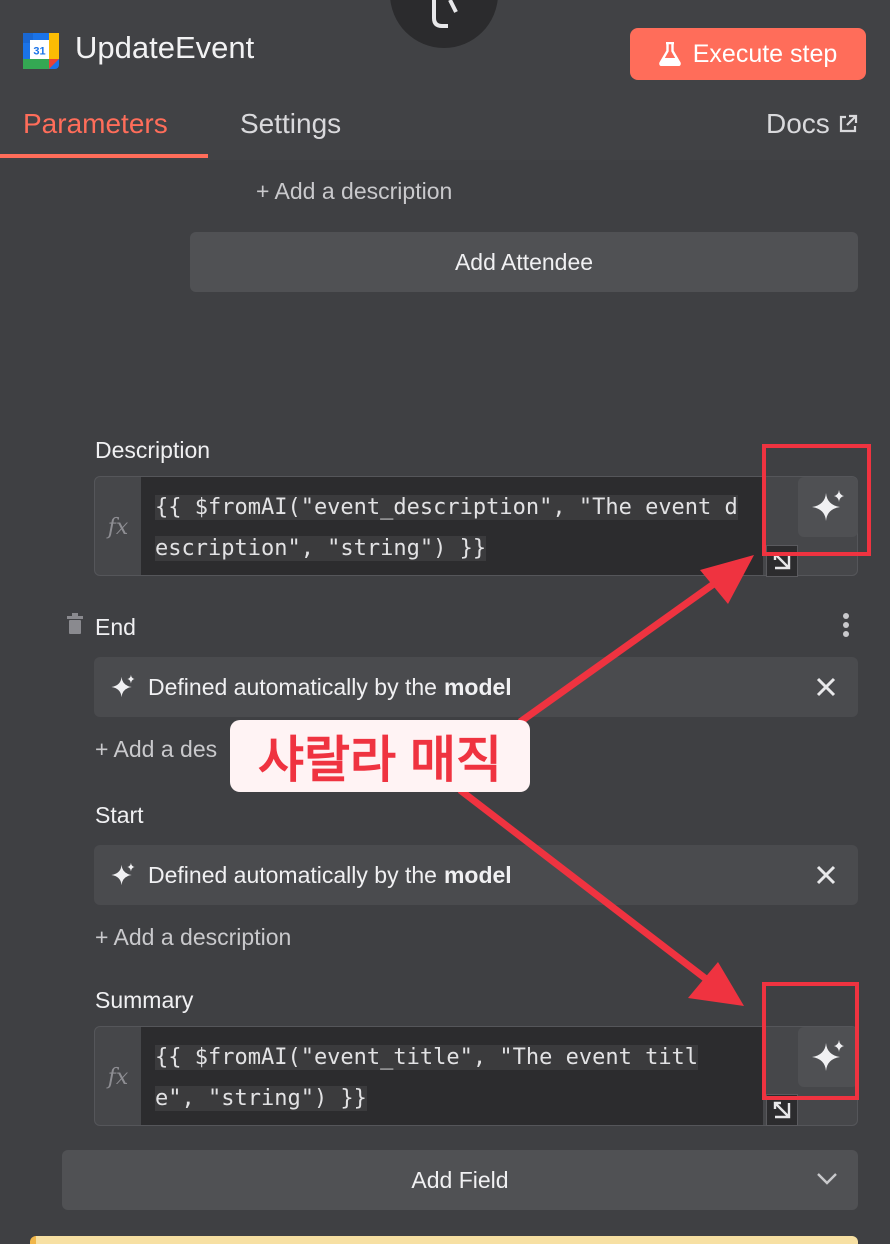 This screenshot has width=890, height=1244. What do you see at coordinates (621, 650) in the screenshot?
I see `annotation-arrow-up` at bounding box center [621, 650].